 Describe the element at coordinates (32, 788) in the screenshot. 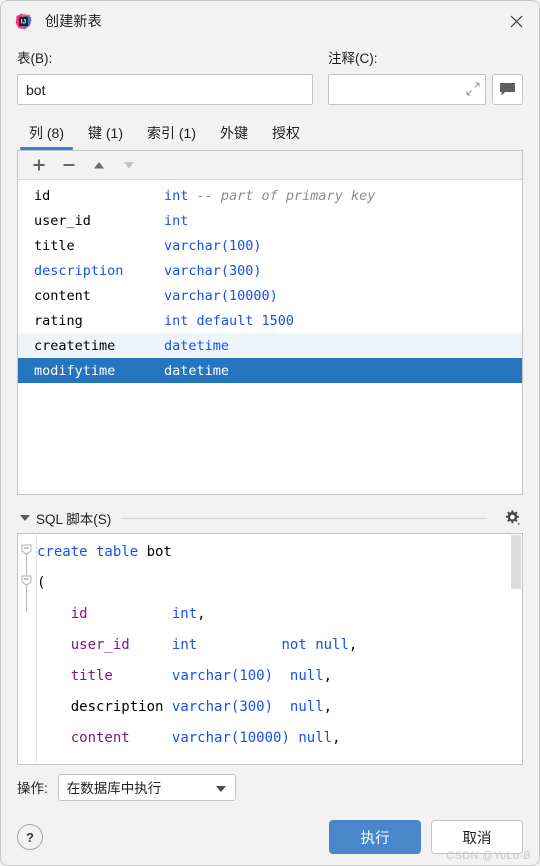

I see `action-label: 操作:` at that location.